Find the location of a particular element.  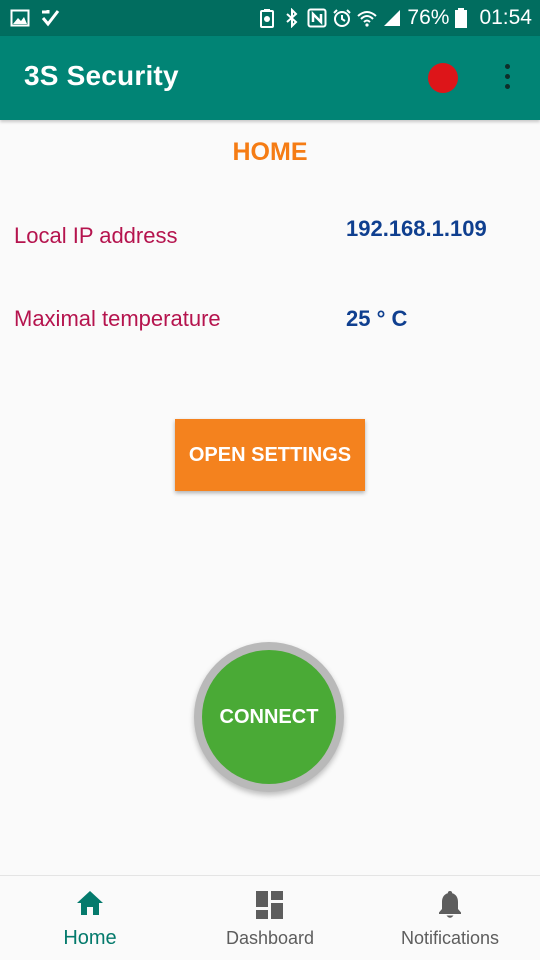

open-settings-button: OPEN SETTINGS is located at coordinates (270, 455).